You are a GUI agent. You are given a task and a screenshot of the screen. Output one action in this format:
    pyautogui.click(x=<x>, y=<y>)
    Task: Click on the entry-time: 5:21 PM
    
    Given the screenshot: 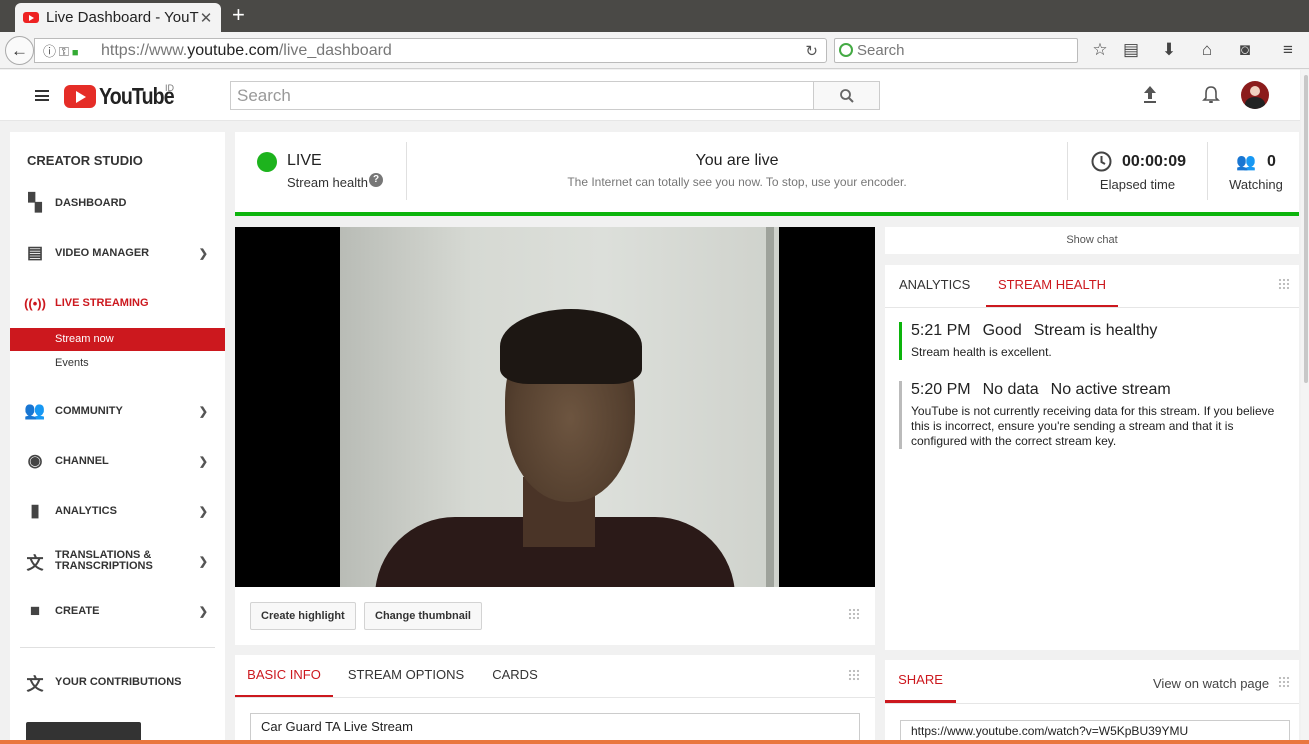 What is the action you would take?
    pyautogui.click(x=941, y=330)
    